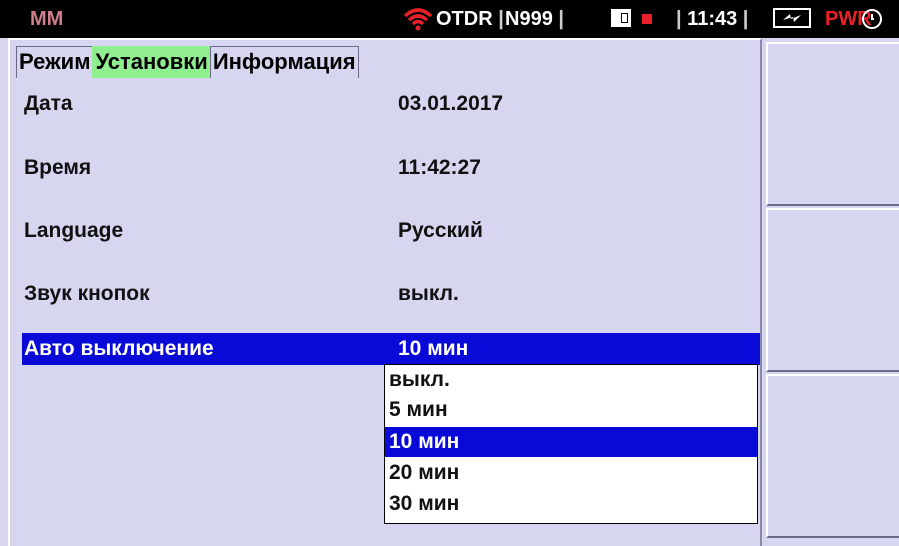 The width and height of the screenshot is (899, 546). What do you see at coordinates (451, 103) in the screenshot?
I see `setting-value: 03.01.2017` at bounding box center [451, 103].